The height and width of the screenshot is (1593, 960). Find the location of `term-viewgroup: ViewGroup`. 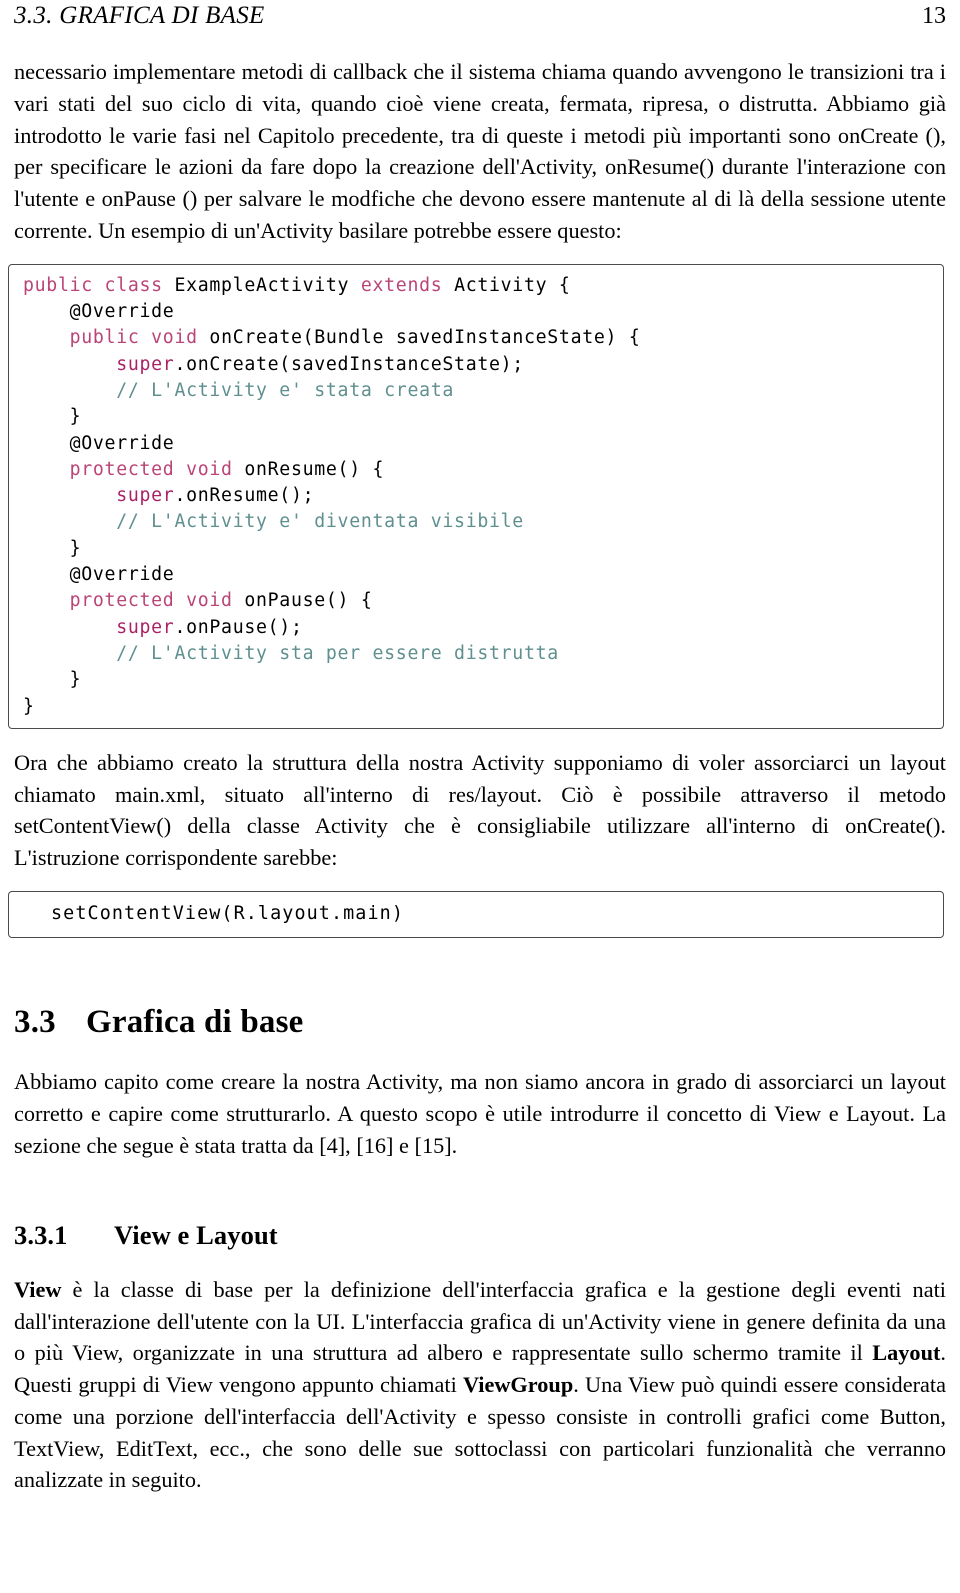

term-viewgroup: ViewGroup is located at coordinates (518, 1385).